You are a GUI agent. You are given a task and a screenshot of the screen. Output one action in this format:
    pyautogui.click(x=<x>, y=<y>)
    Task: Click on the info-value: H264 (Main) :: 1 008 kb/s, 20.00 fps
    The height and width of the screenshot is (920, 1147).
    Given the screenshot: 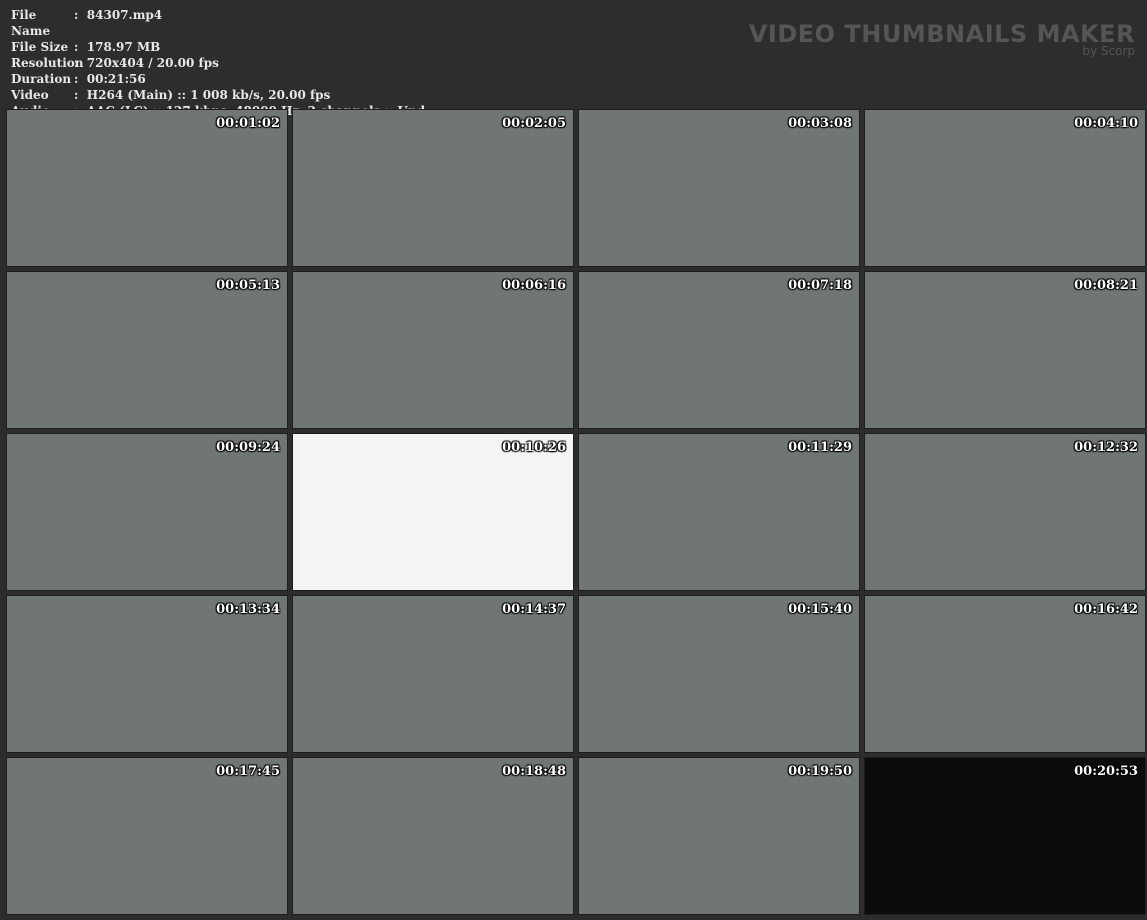 What is the action you would take?
    pyautogui.click(x=208, y=95)
    